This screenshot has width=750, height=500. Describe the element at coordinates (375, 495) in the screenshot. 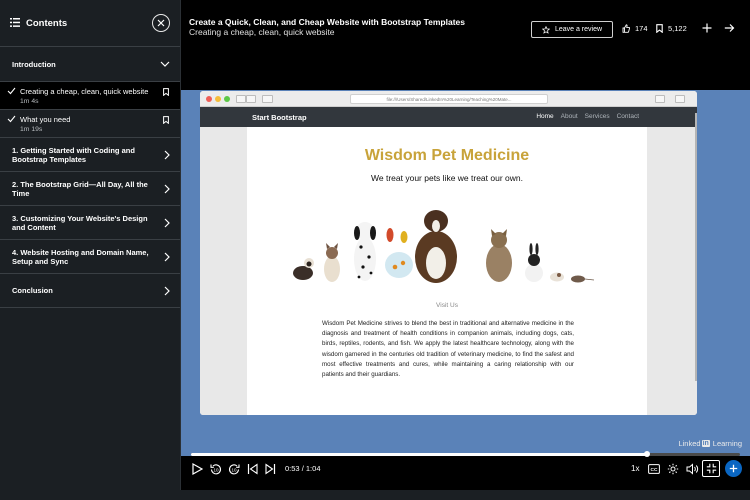

I see `bottom-strip` at that location.